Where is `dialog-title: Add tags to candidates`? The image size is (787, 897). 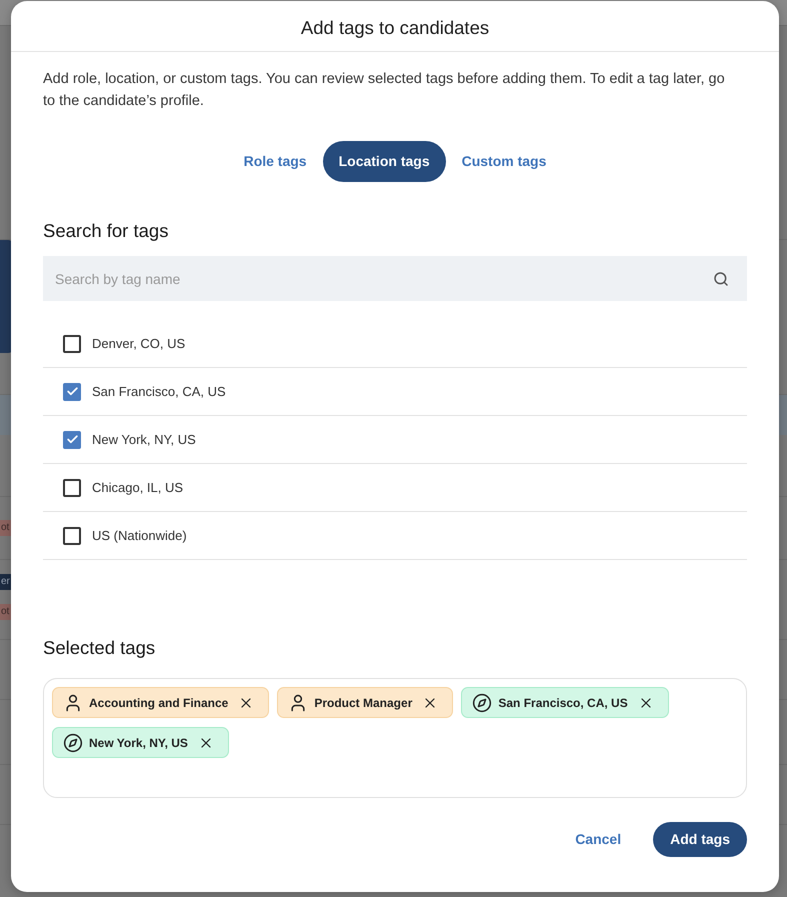
dialog-title: Add tags to candidates is located at coordinates (395, 28).